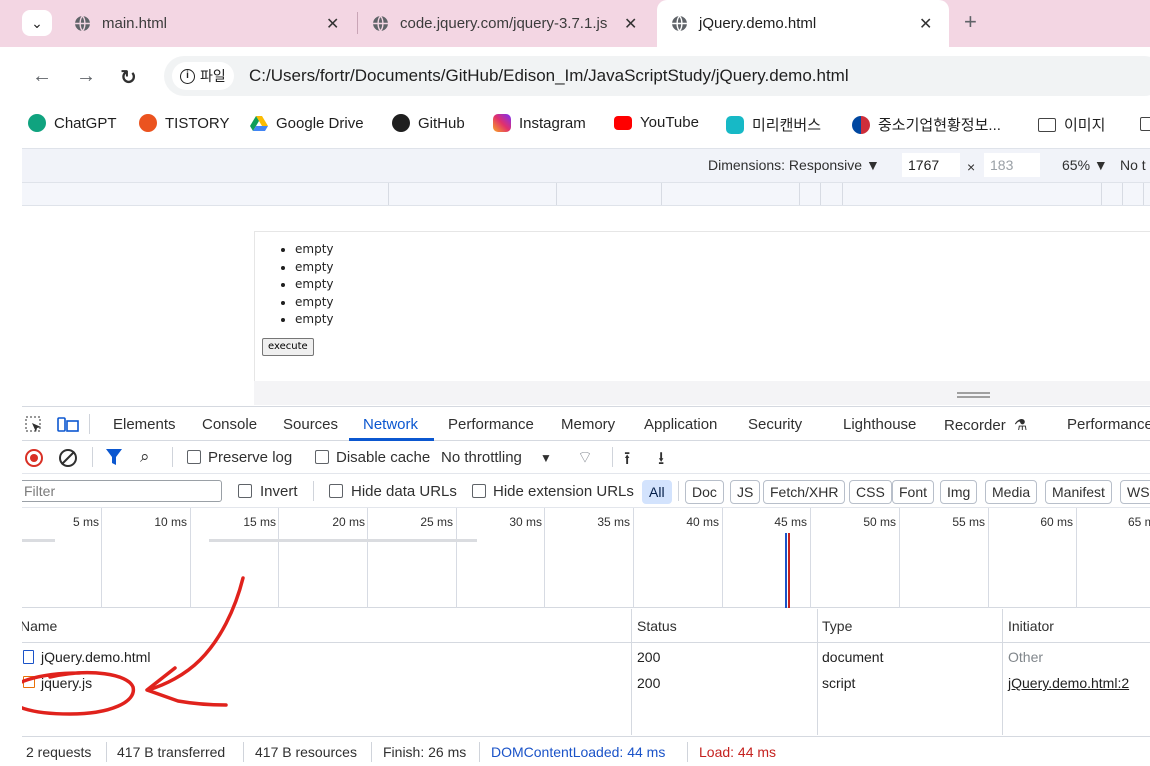  Describe the element at coordinates (973, 395) in the screenshot. I see `resize-handle` at that location.